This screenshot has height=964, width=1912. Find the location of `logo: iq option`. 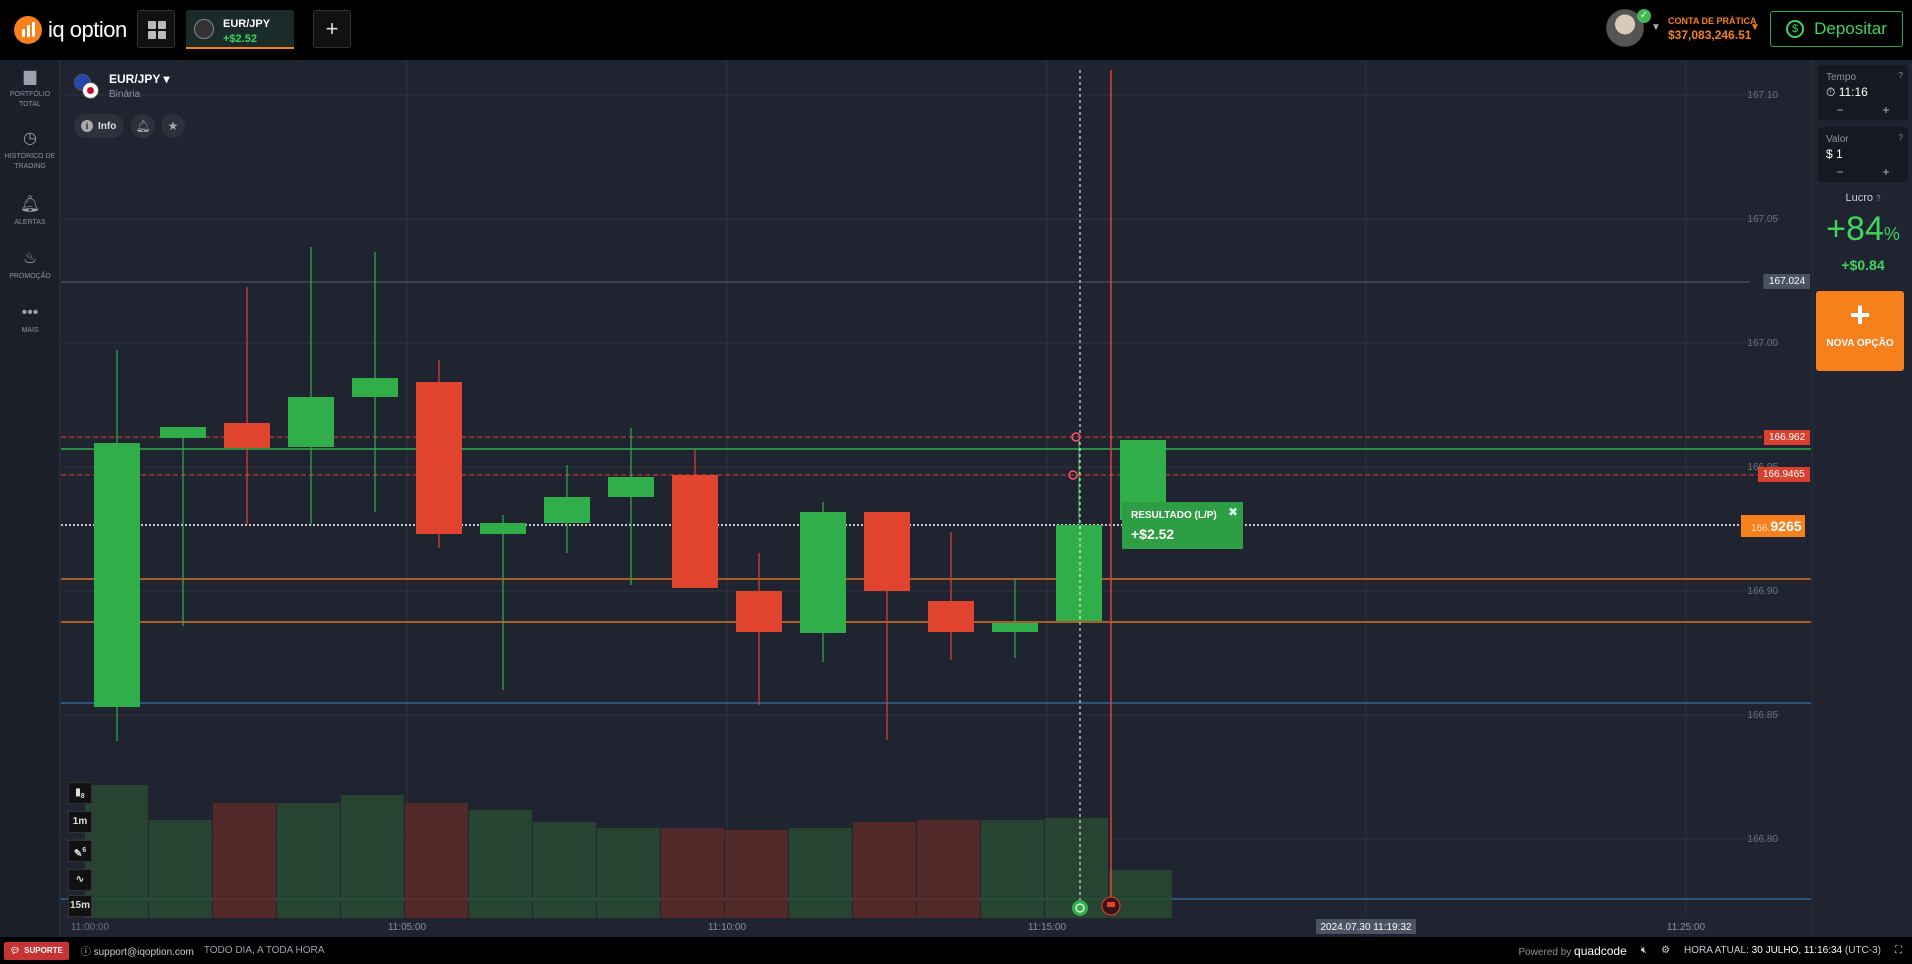

logo: iq option is located at coordinates (70, 30).